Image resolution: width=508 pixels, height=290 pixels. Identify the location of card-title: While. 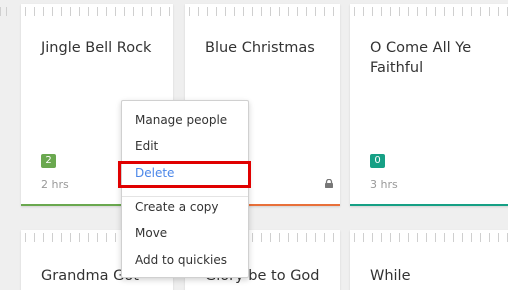
(390, 276).